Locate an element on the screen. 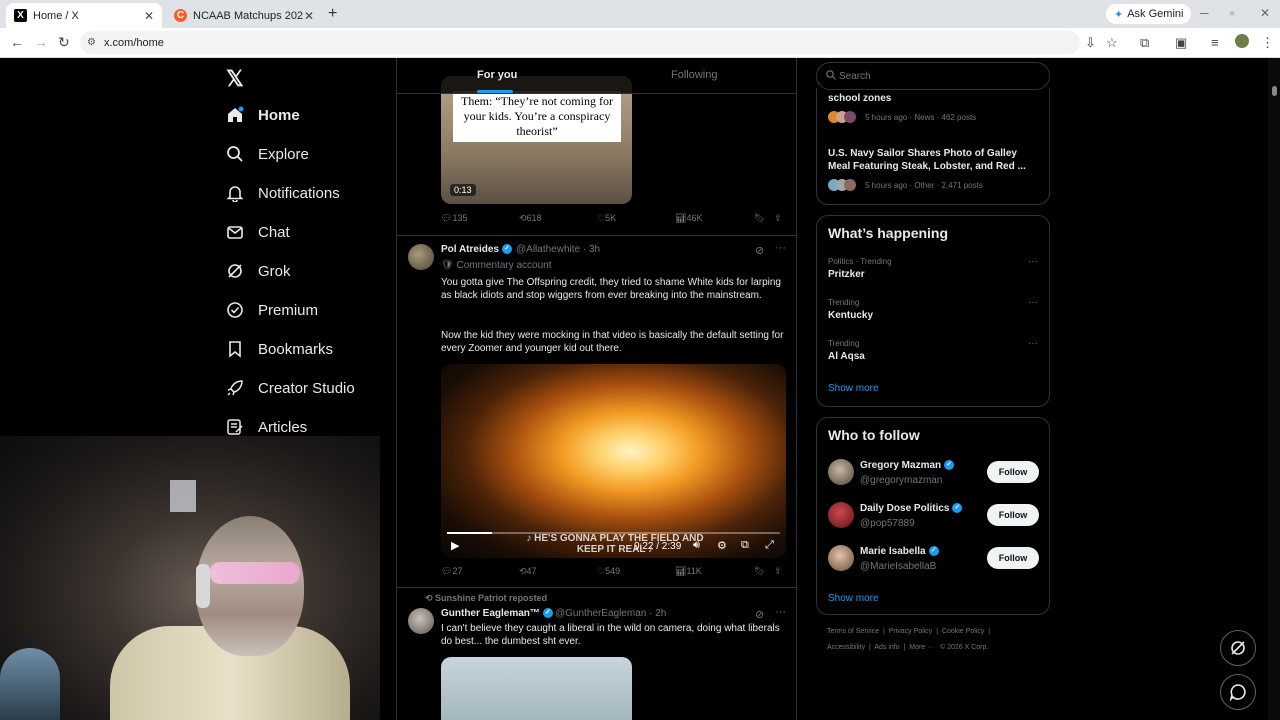 This screenshot has height=720, width=1280. nav-grok: Grok is located at coordinates (258, 271).